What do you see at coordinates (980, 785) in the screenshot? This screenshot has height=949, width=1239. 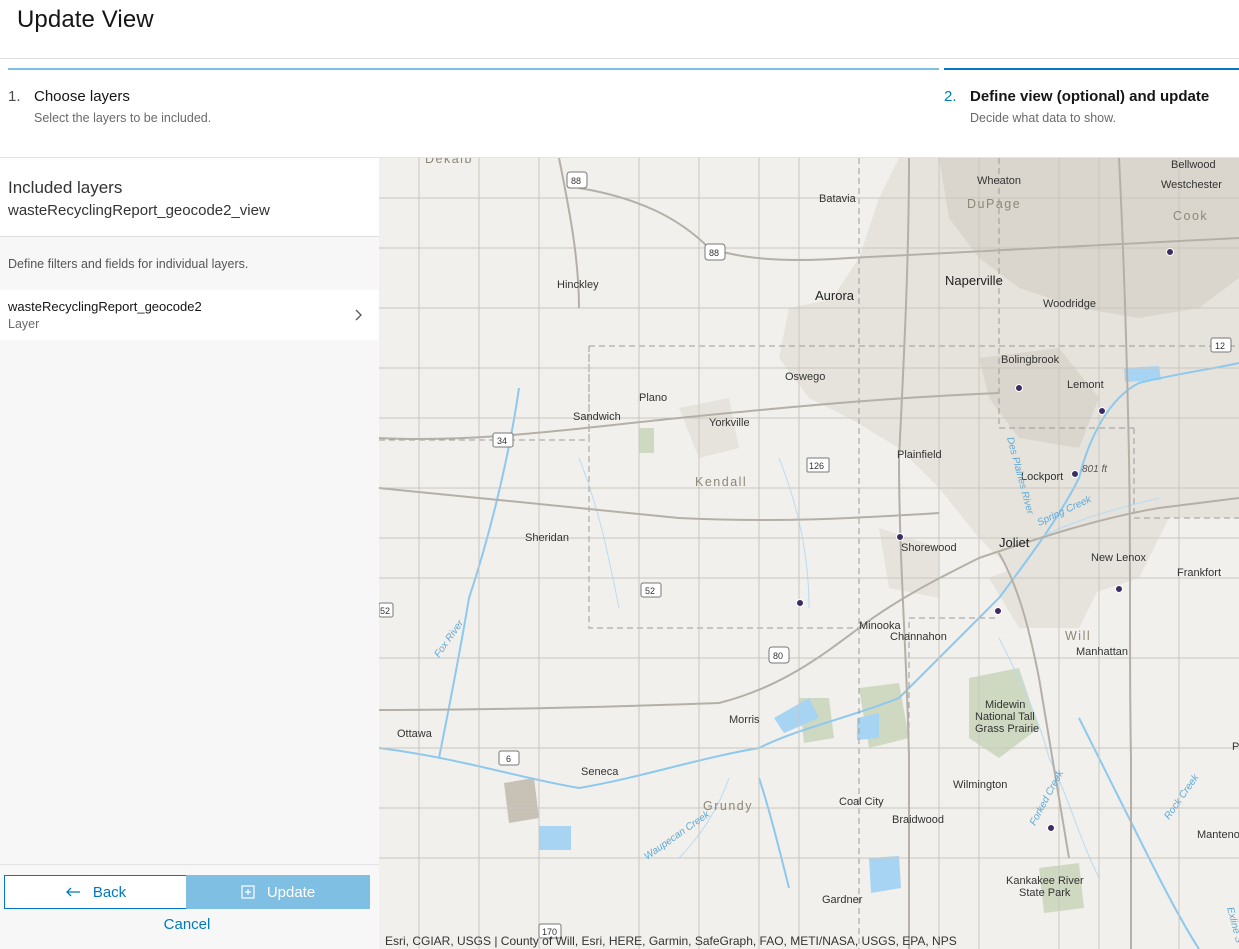 I see `place-label: Wilmington` at bounding box center [980, 785].